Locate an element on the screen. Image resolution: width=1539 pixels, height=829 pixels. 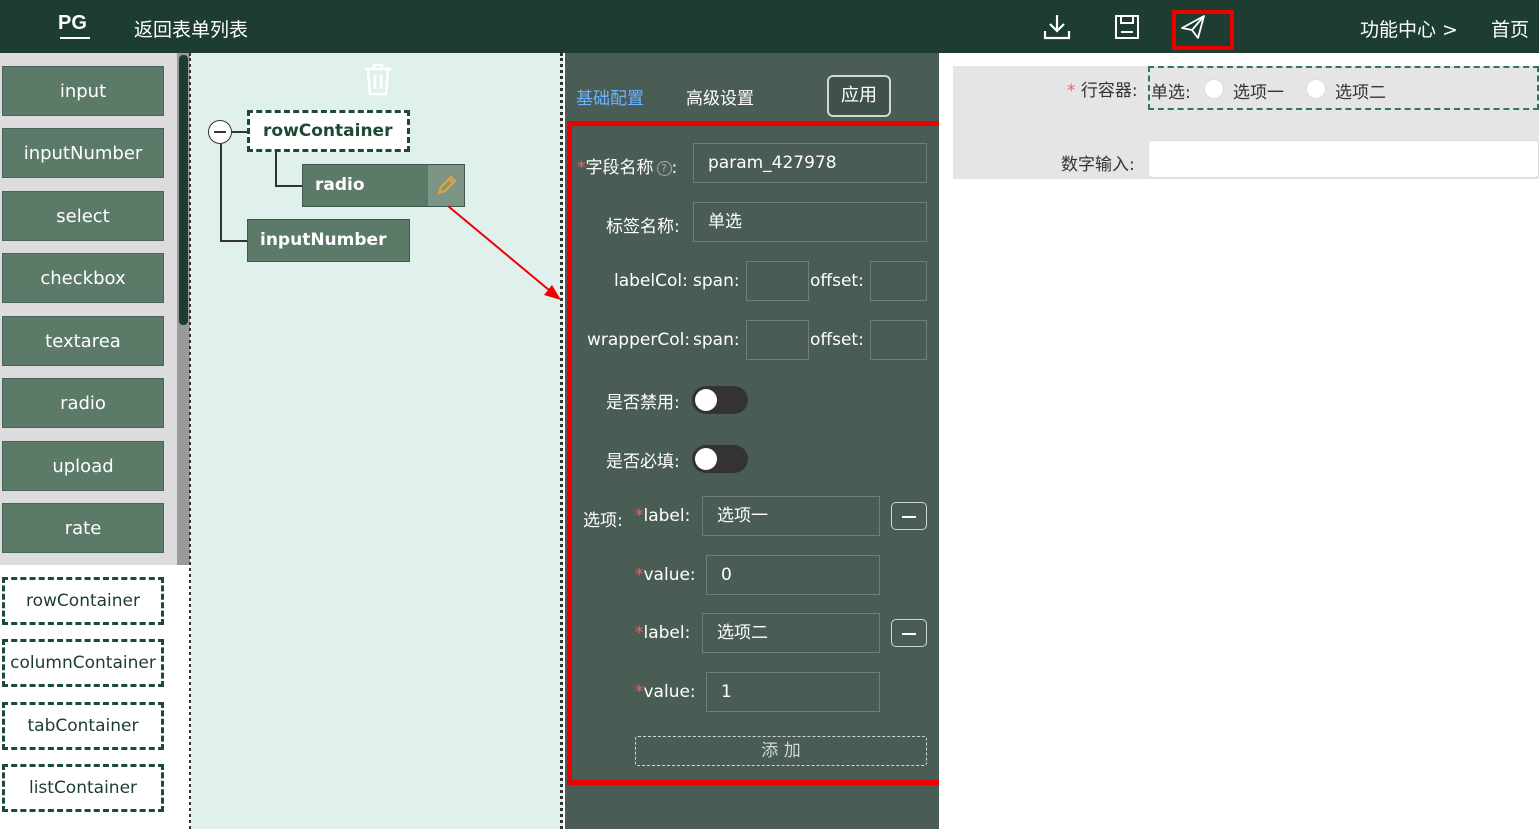
send-button-highlight is located at coordinates (1203, 30).